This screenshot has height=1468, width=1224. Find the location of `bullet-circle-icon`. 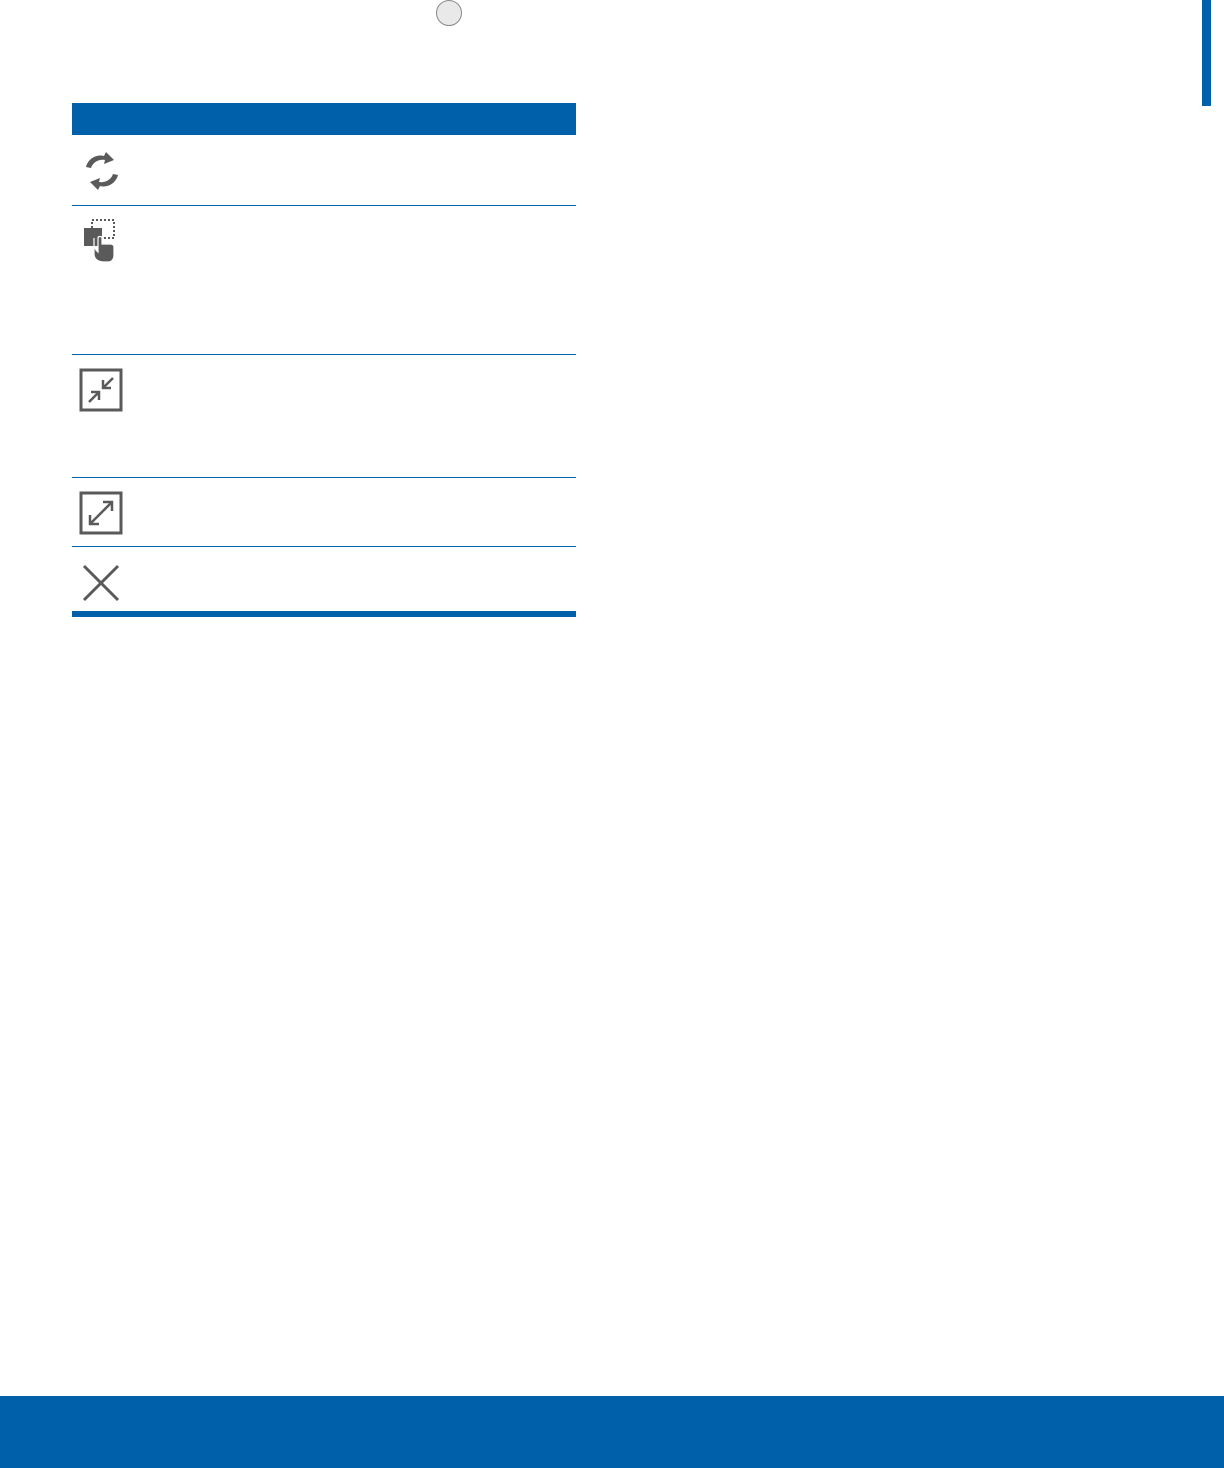

bullet-circle-icon is located at coordinates (449, 13).